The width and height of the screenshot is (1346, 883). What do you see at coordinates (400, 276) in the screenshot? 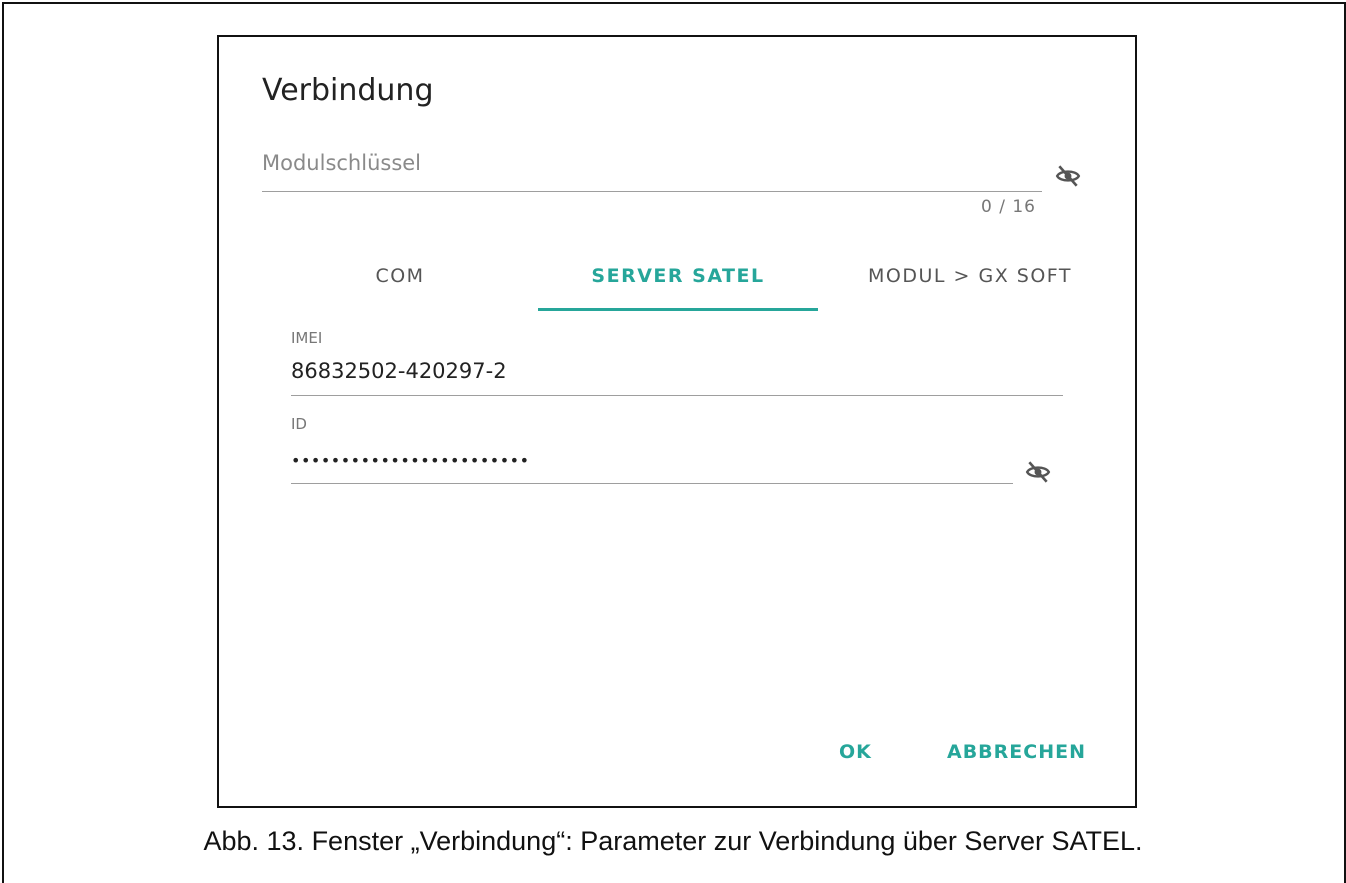
I see `tab-com: COM` at bounding box center [400, 276].